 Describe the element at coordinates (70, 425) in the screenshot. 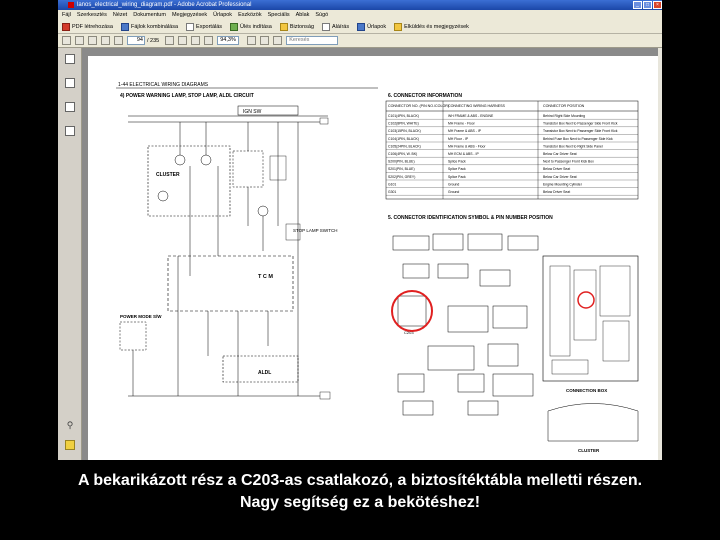

I see `attachments-icon: ⚲` at that location.